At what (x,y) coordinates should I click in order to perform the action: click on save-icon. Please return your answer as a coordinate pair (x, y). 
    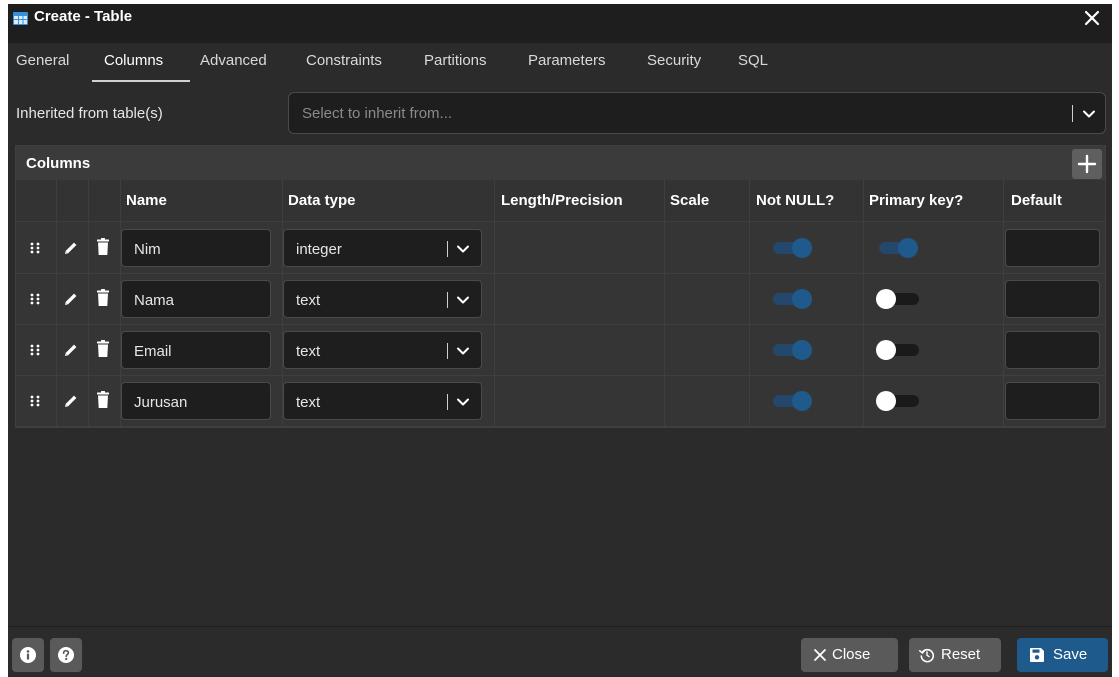
    Looking at the image, I should click on (1037, 655).